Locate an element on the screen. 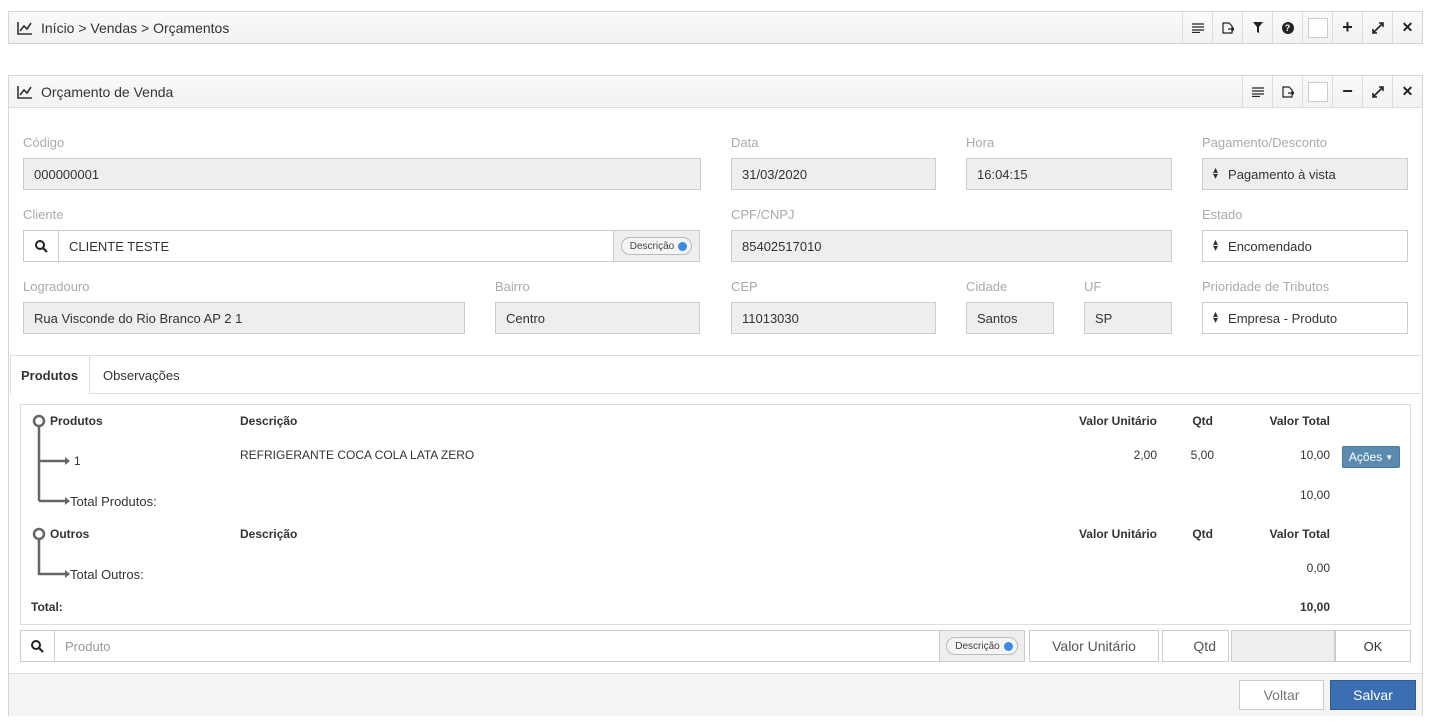  cliente-label: Cliente is located at coordinates (43, 214).